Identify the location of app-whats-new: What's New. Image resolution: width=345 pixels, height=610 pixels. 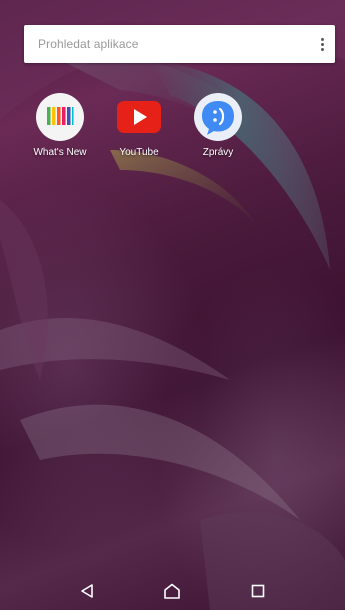
(60, 125).